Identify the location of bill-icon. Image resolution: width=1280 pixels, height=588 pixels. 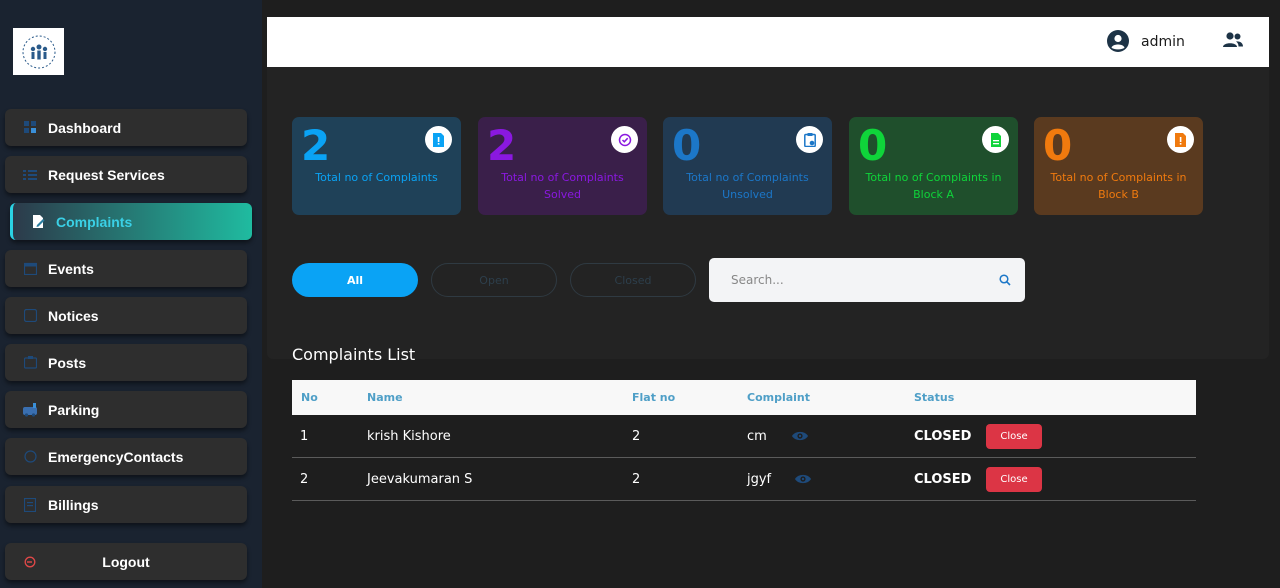
(30, 504).